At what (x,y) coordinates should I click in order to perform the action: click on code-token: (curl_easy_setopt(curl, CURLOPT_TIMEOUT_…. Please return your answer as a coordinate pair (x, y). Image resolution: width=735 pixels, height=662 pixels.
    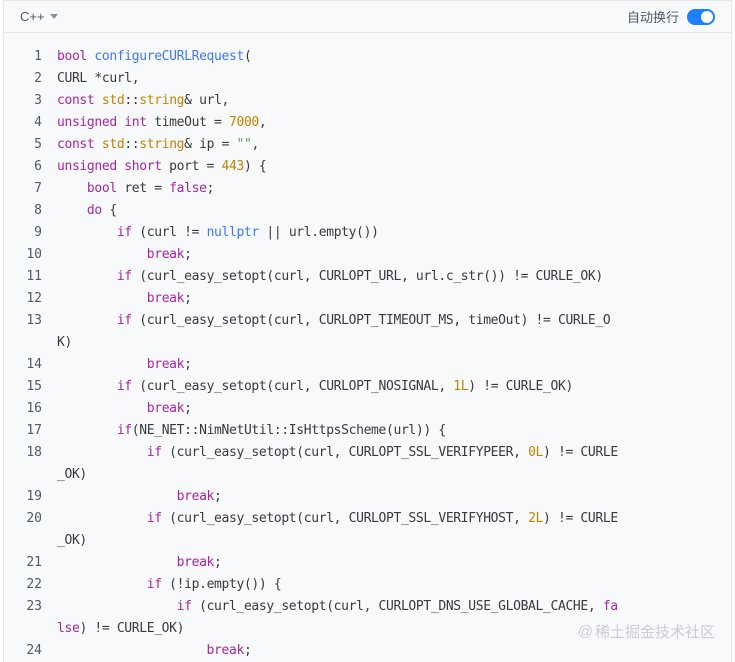
    Looking at the image, I should click on (371, 320).